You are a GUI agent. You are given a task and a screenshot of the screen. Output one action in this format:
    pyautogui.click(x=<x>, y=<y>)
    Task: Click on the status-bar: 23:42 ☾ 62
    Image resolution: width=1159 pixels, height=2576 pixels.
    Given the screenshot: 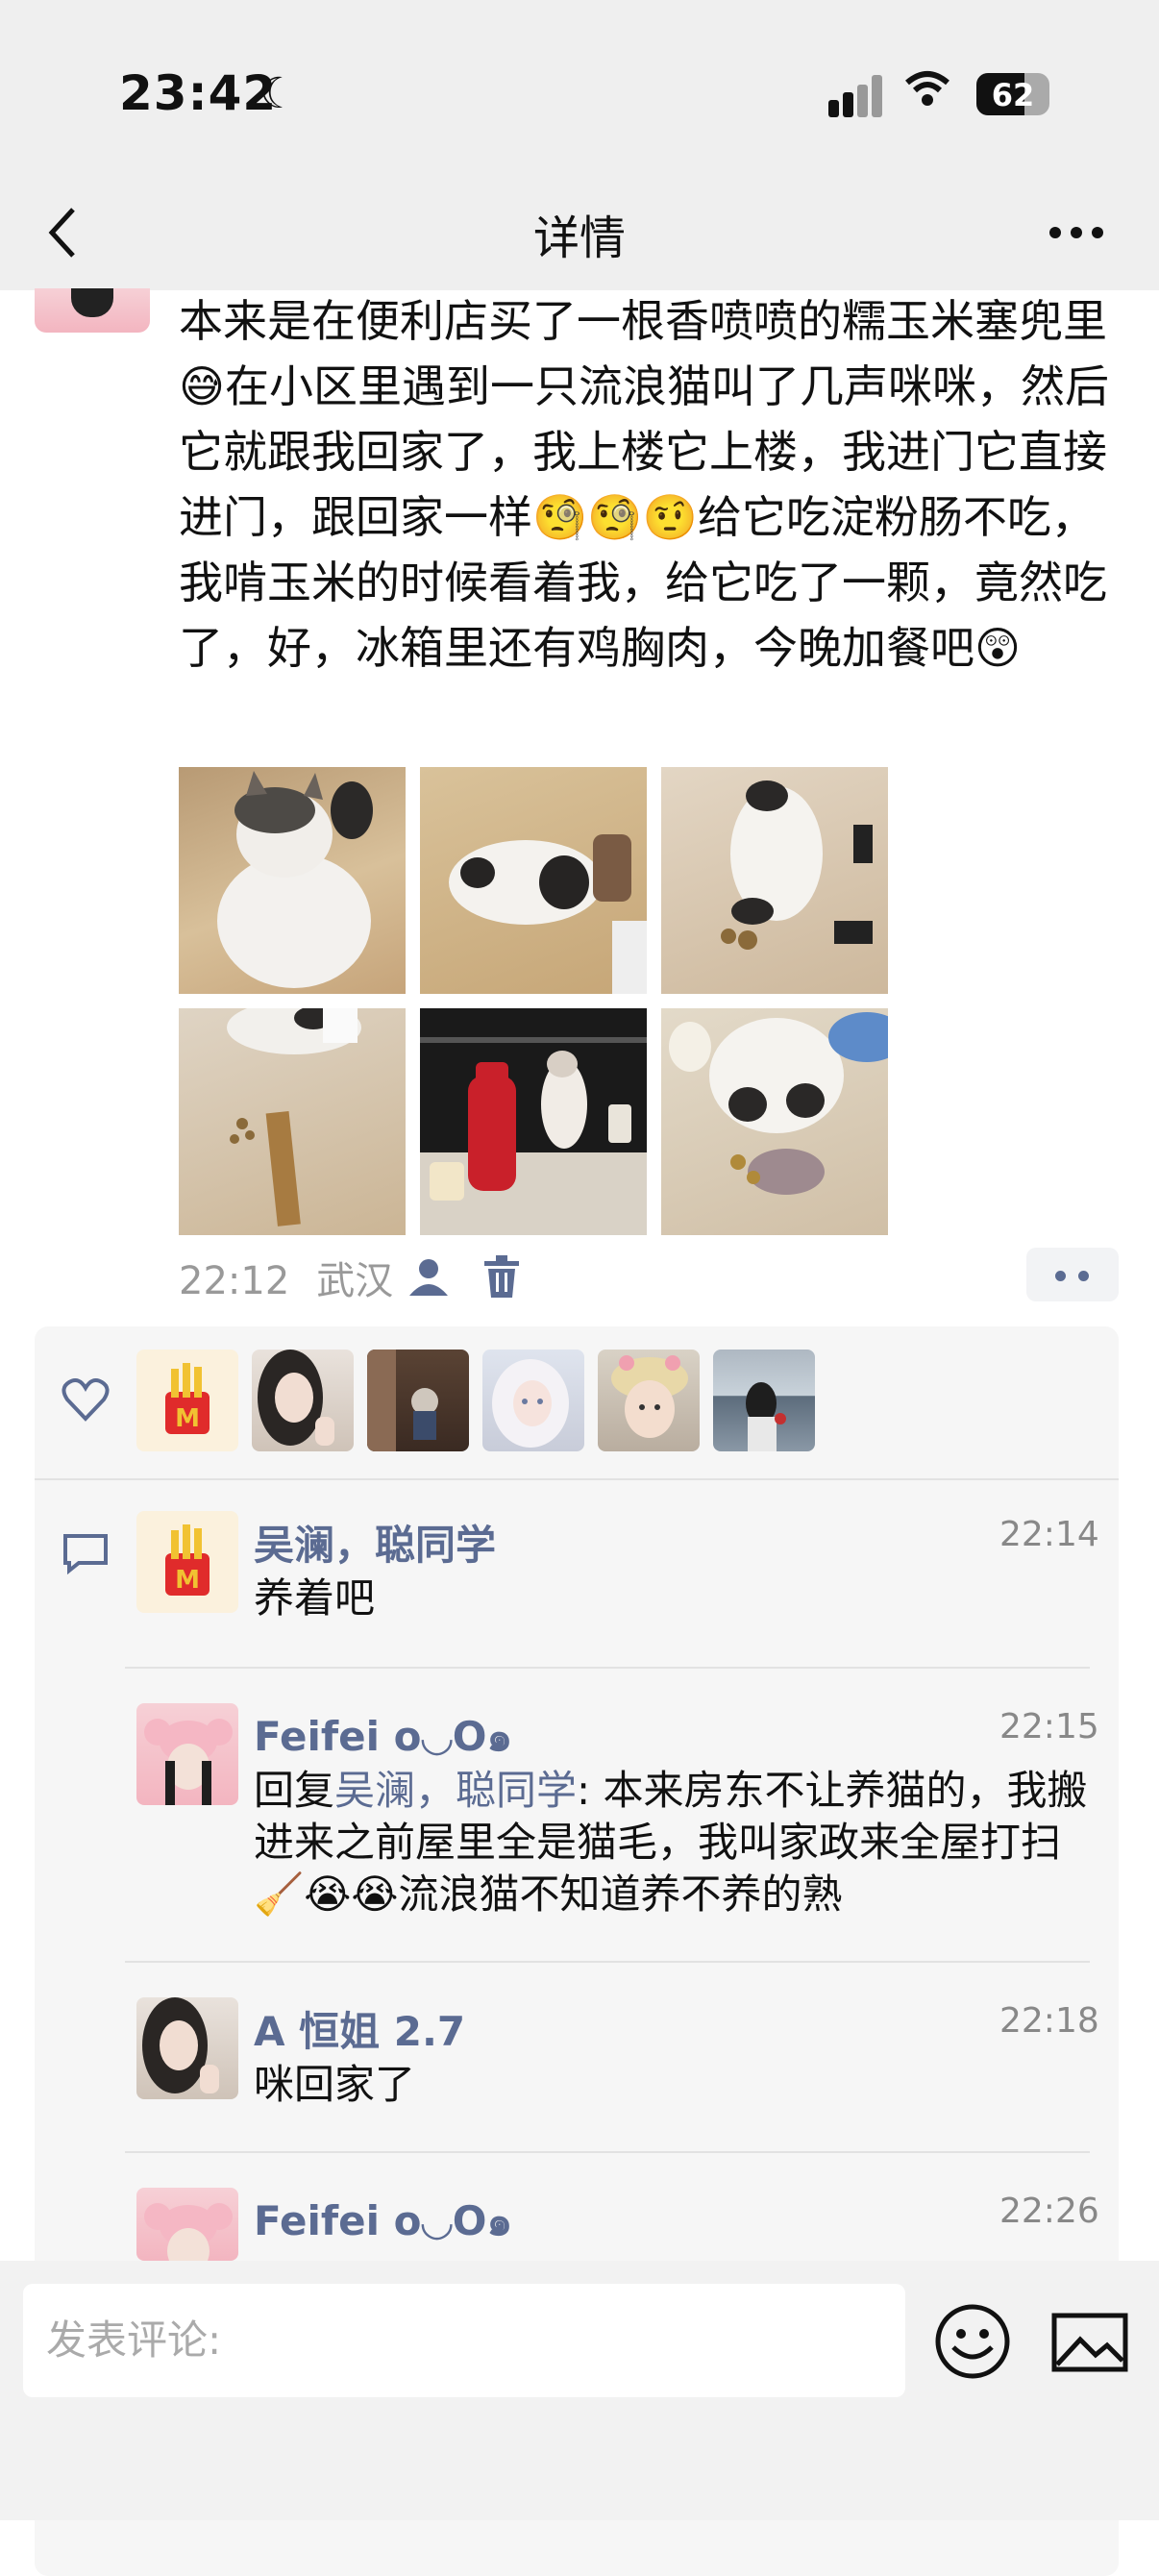 What is the action you would take?
    pyautogui.click(x=579, y=91)
    